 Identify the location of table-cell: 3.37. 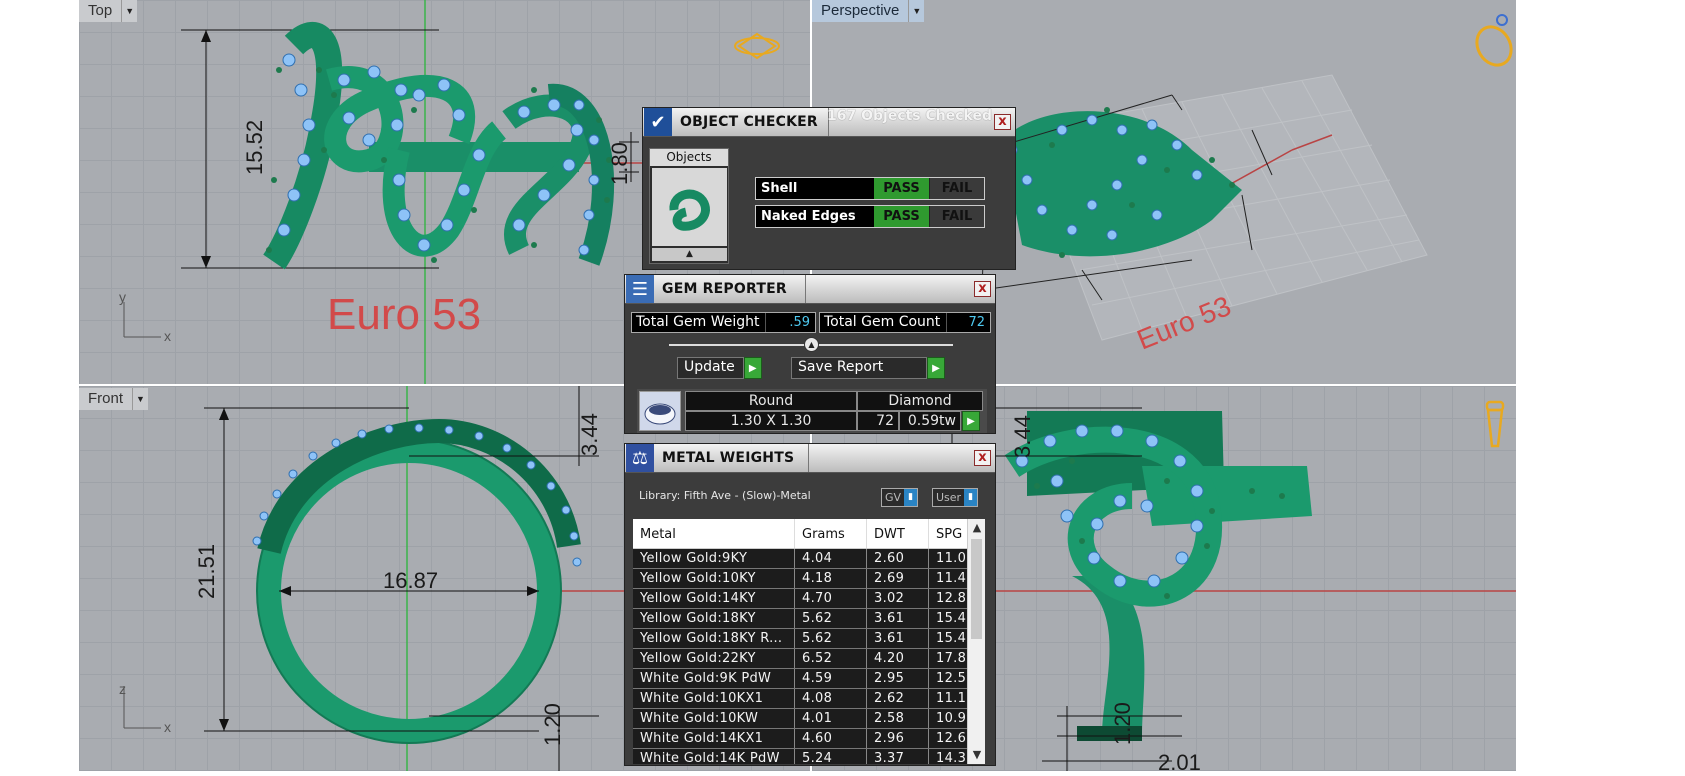
(898, 756).